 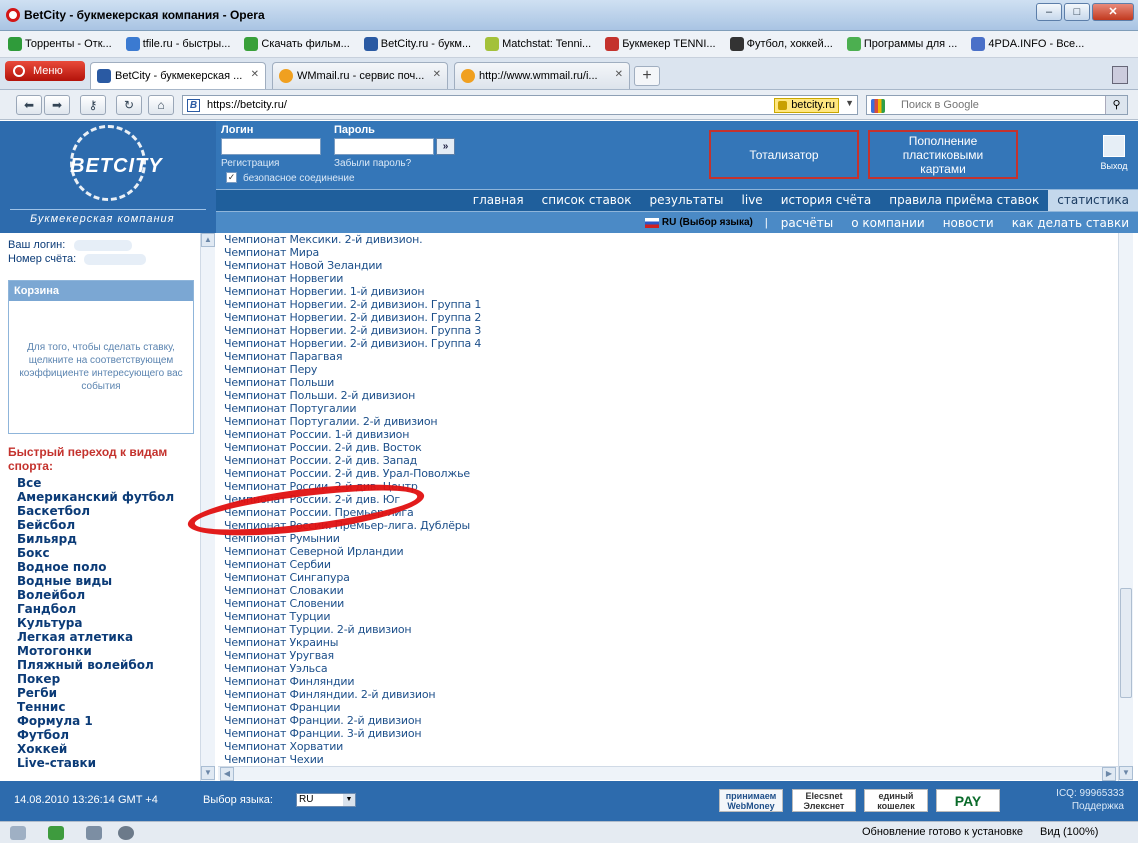 I want to click on tab-wmmail-2: http://www.wmmail.ru/i... ✕, so click(x=542, y=75).